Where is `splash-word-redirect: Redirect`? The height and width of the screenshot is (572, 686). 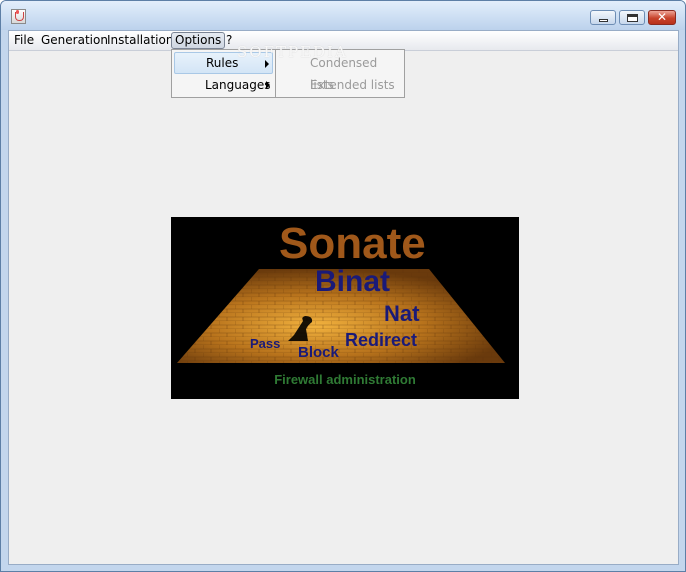
splash-word-redirect: Redirect is located at coordinates (381, 340).